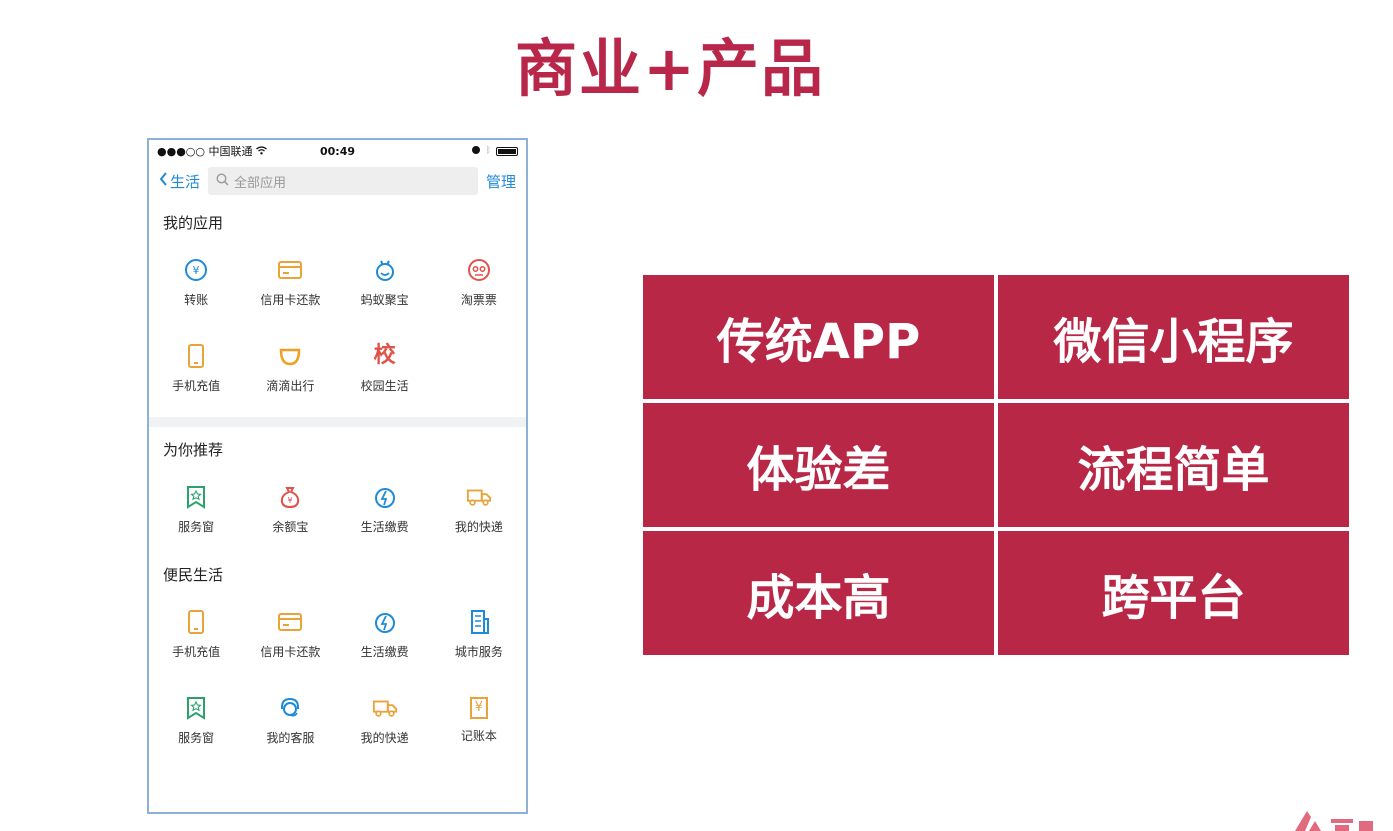  What do you see at coordinates (290, 737) in the screenshot?
I see `app-label: 我的客服` at bounding box center [290, 737].